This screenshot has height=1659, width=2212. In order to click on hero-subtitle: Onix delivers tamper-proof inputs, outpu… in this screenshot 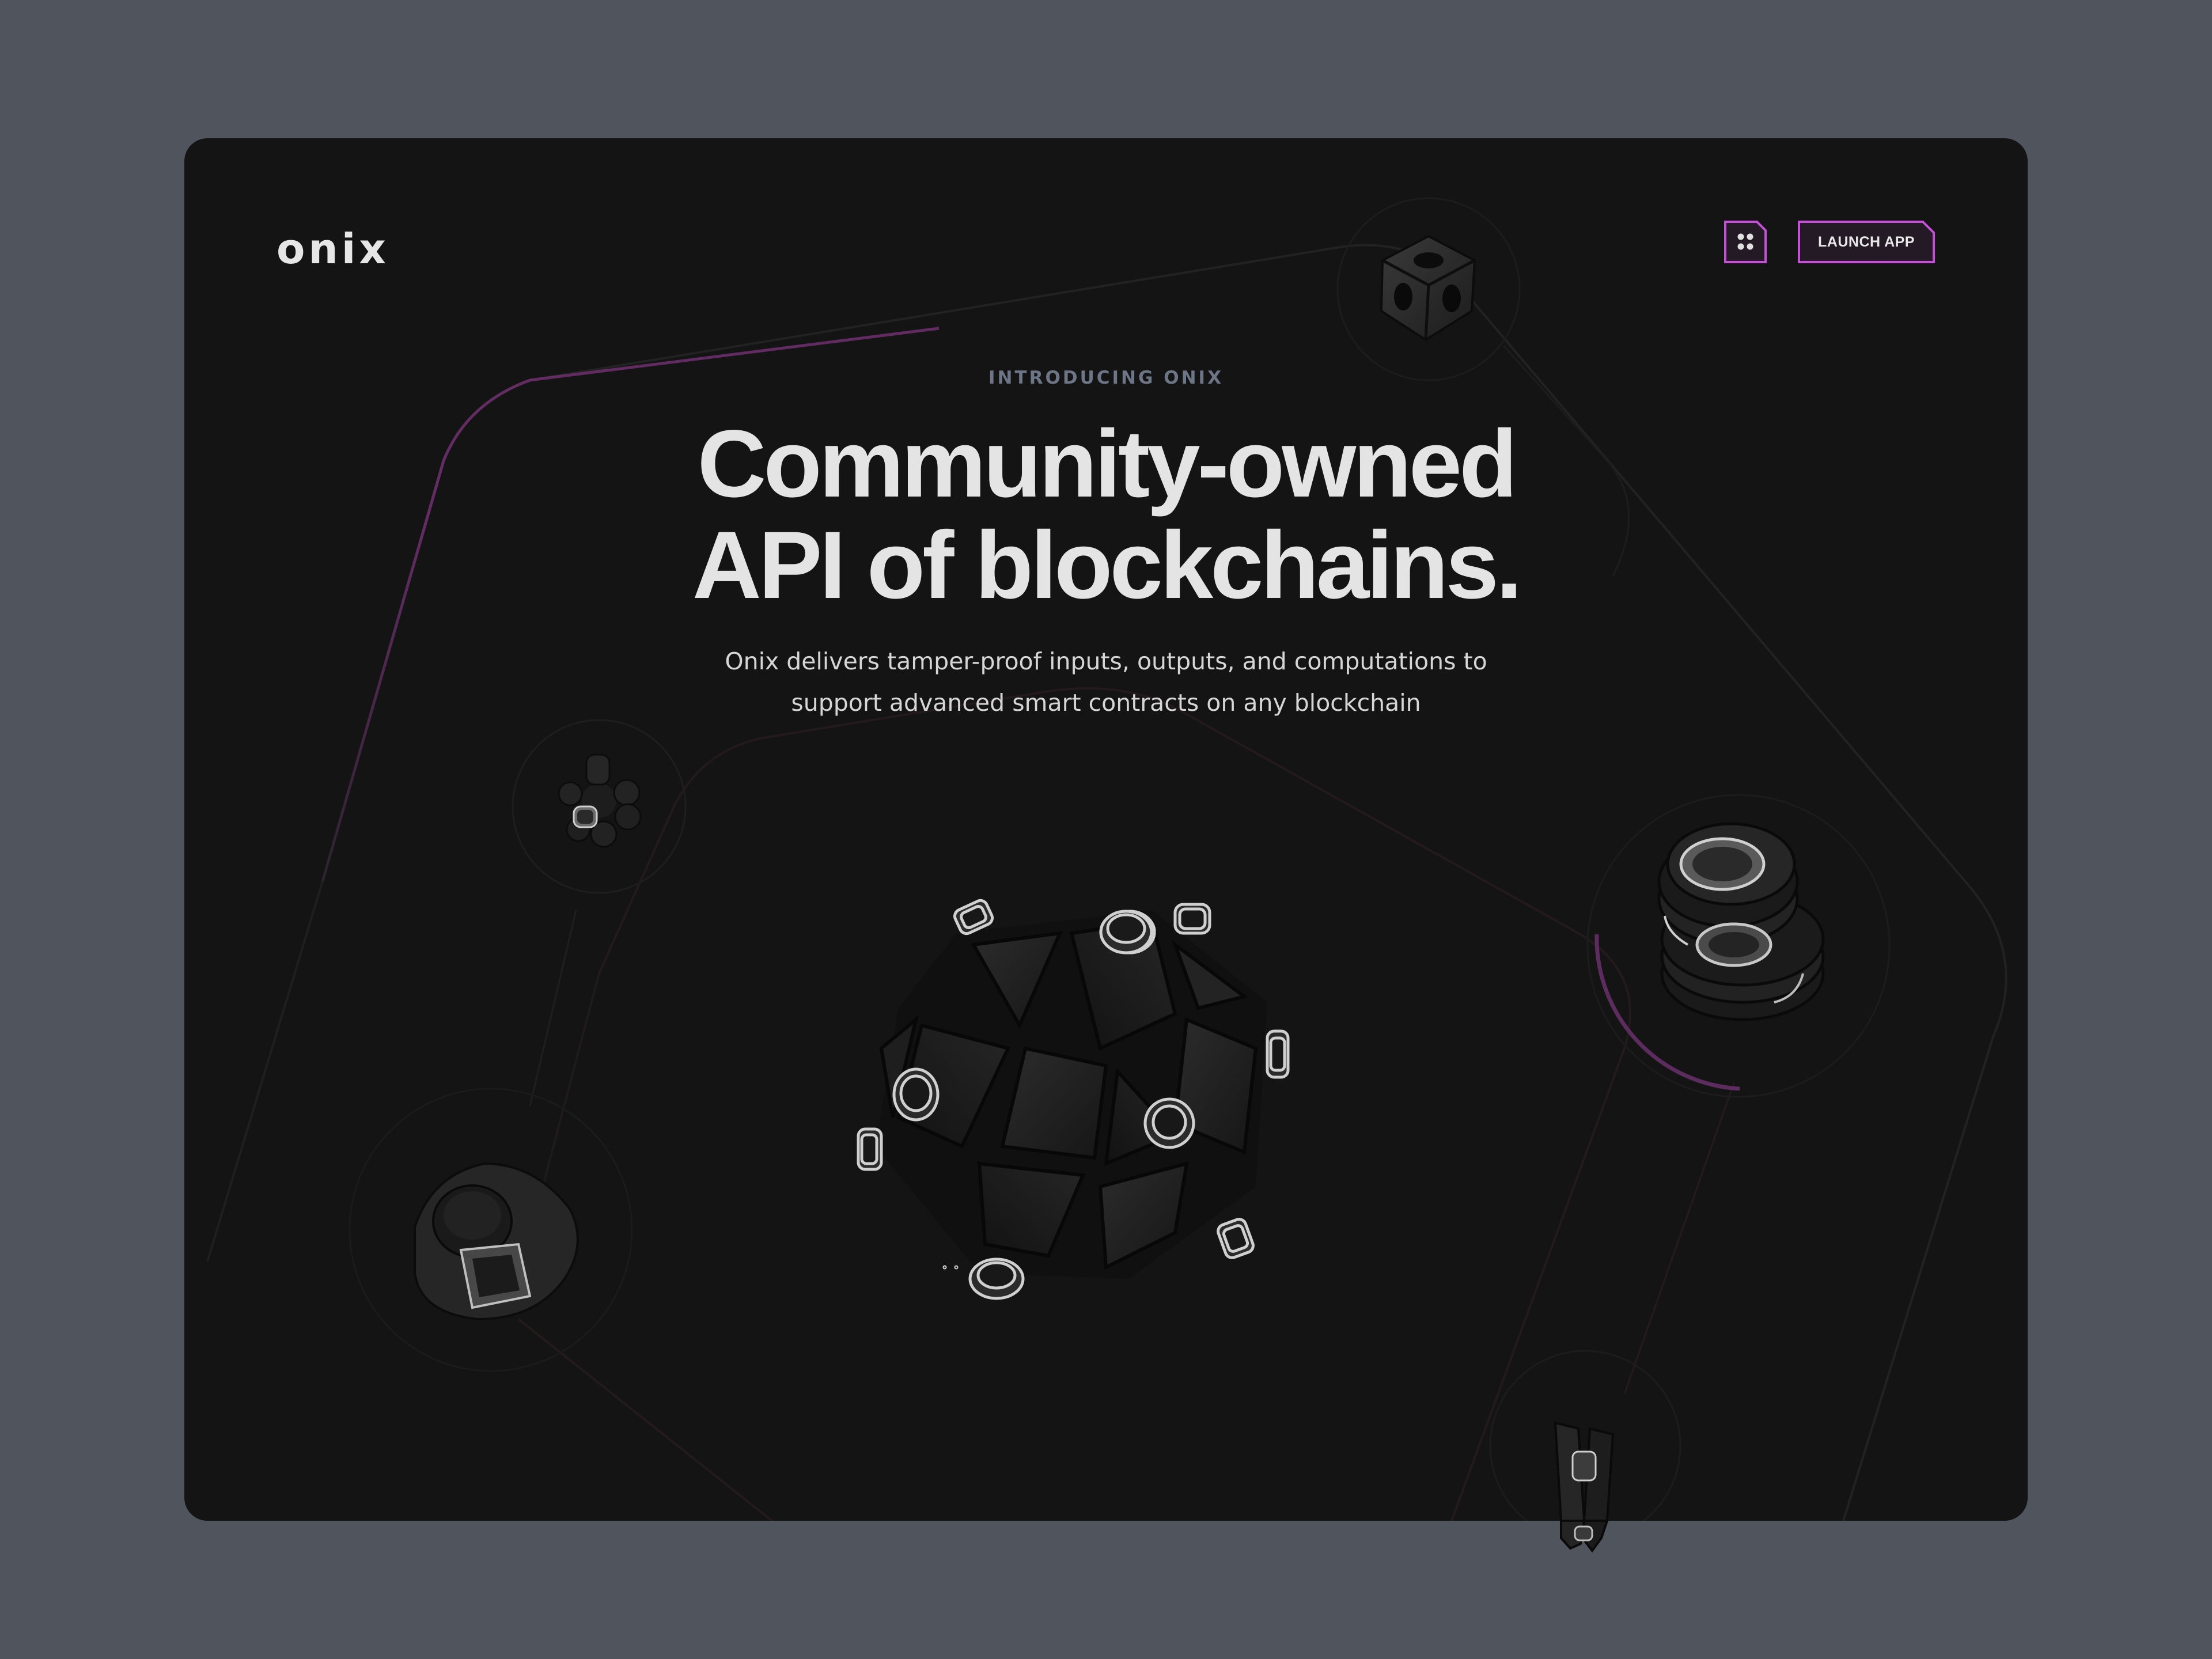, I will do `click(1106, 682)`.